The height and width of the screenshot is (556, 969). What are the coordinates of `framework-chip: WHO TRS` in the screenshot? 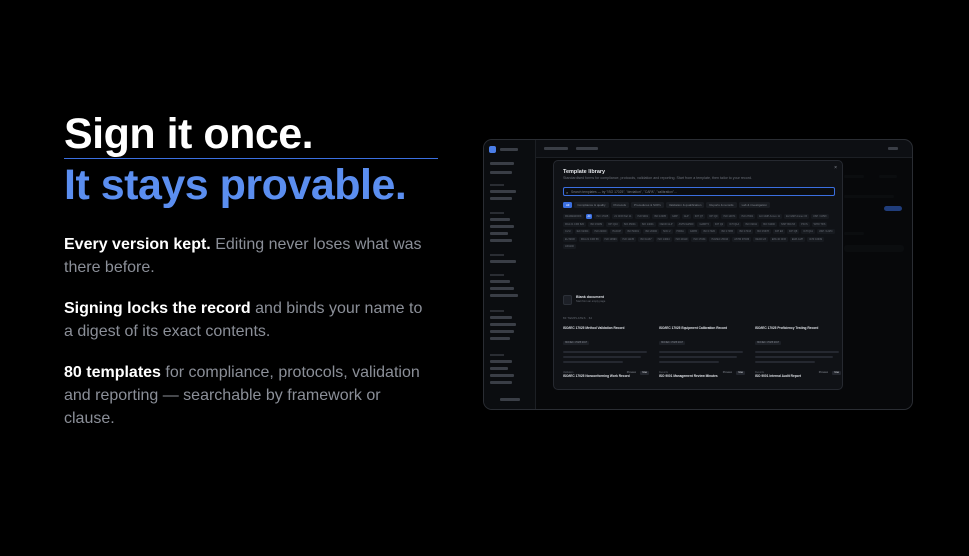 It's located at (819, 224).